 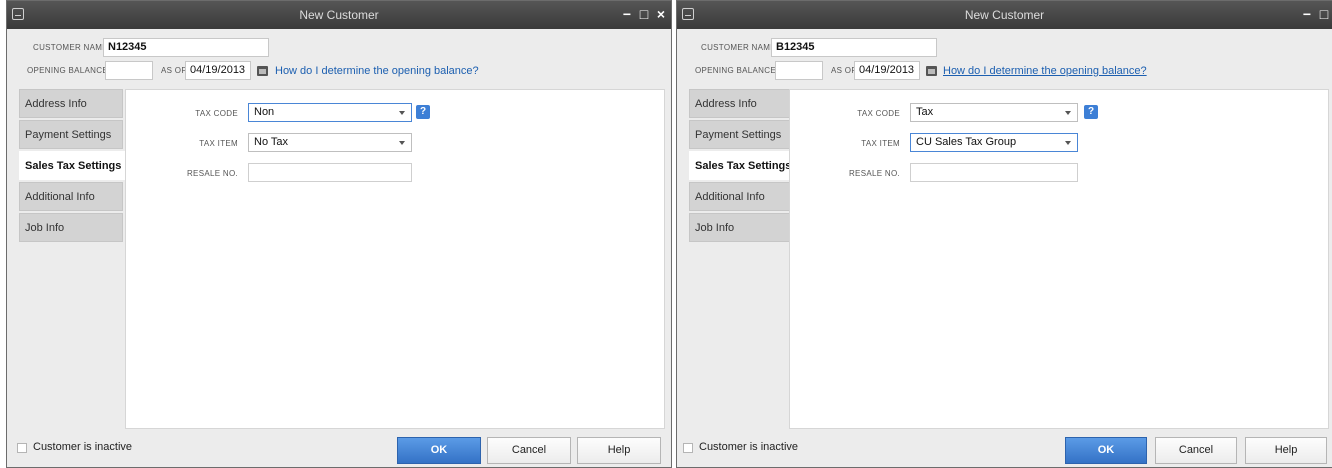 I want to click on tax-item-dropdown: CU Sales Tax Group, so click(x=994, y=142).